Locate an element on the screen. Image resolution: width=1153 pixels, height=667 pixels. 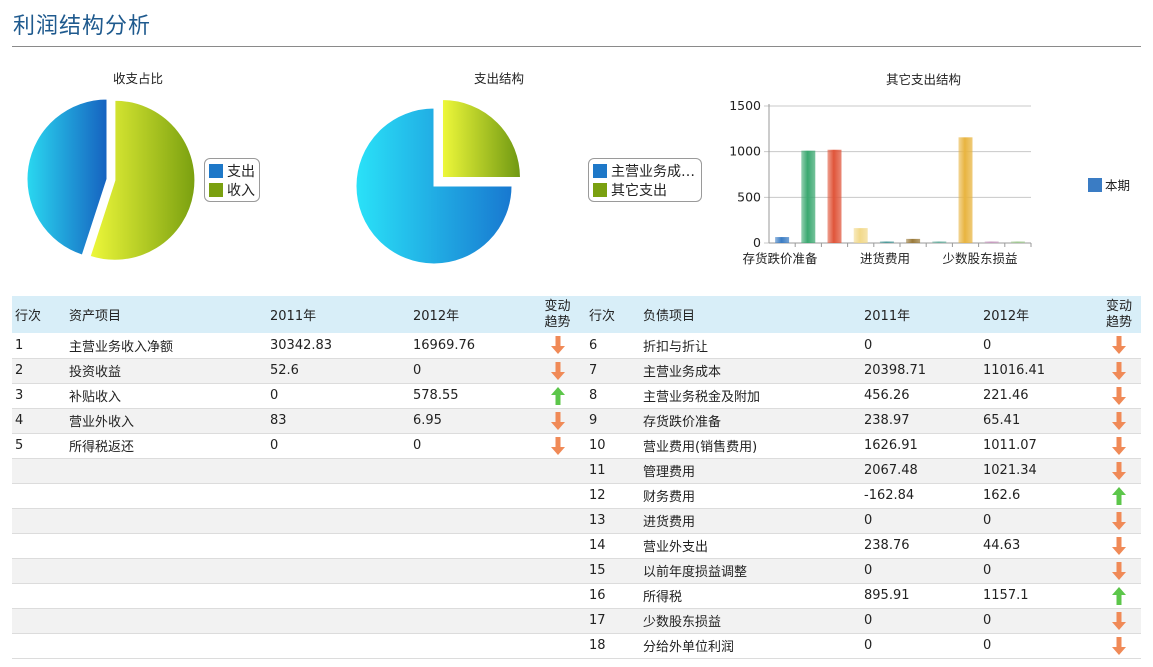
col-header-2012: 2012年 is located at coordinates (468, 314).